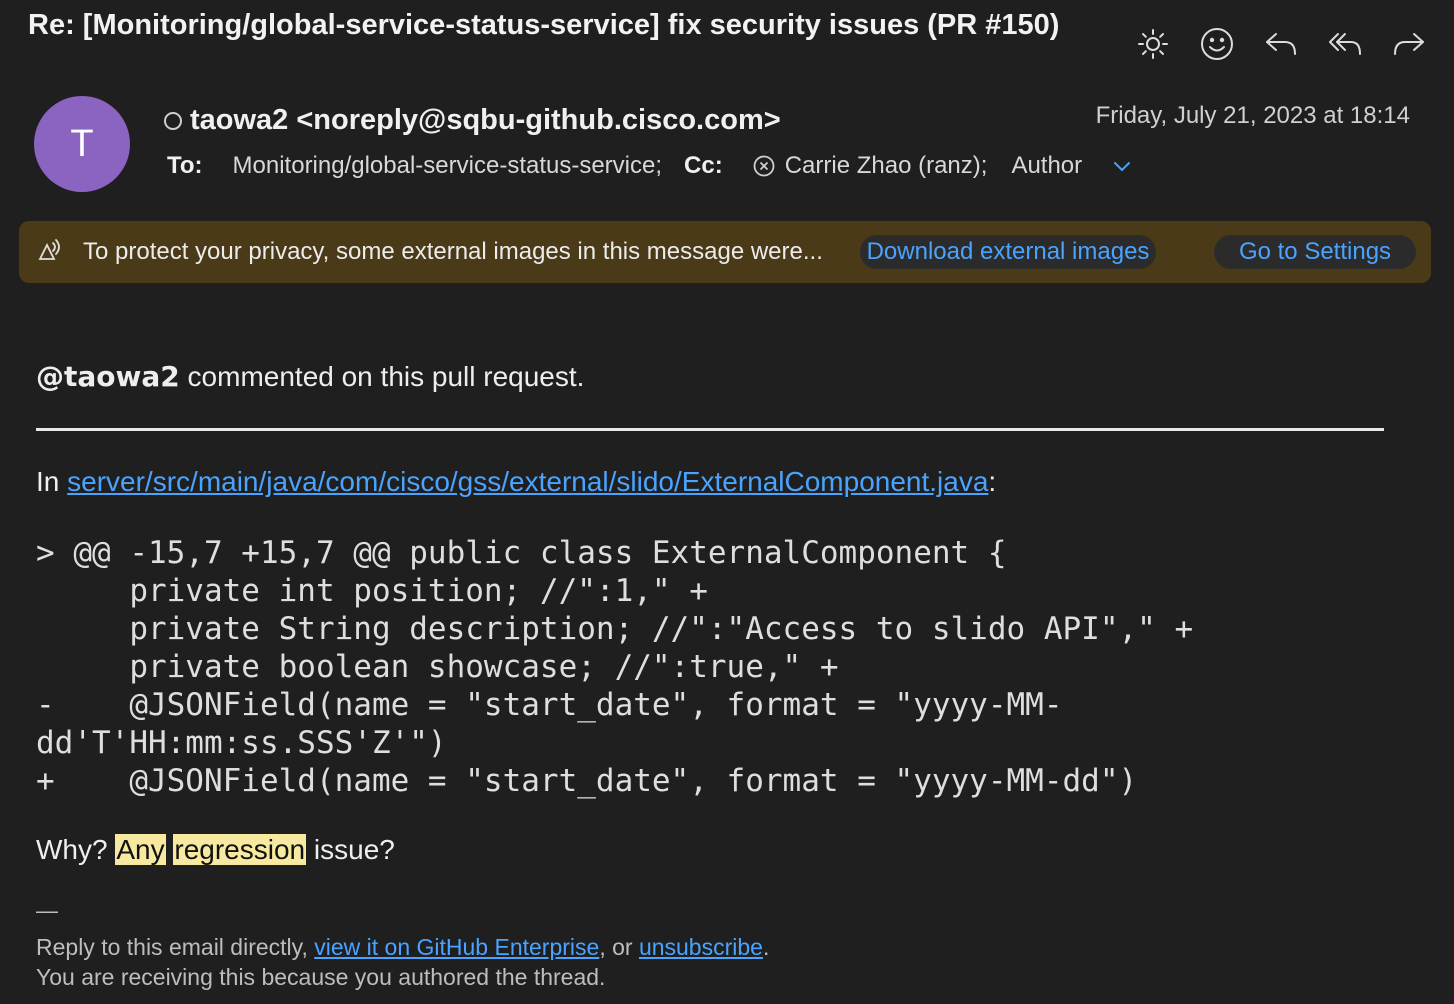 The width and height of the screenshot is (1454, 1004). I want to click on forward-icon, so click(1409, 44).